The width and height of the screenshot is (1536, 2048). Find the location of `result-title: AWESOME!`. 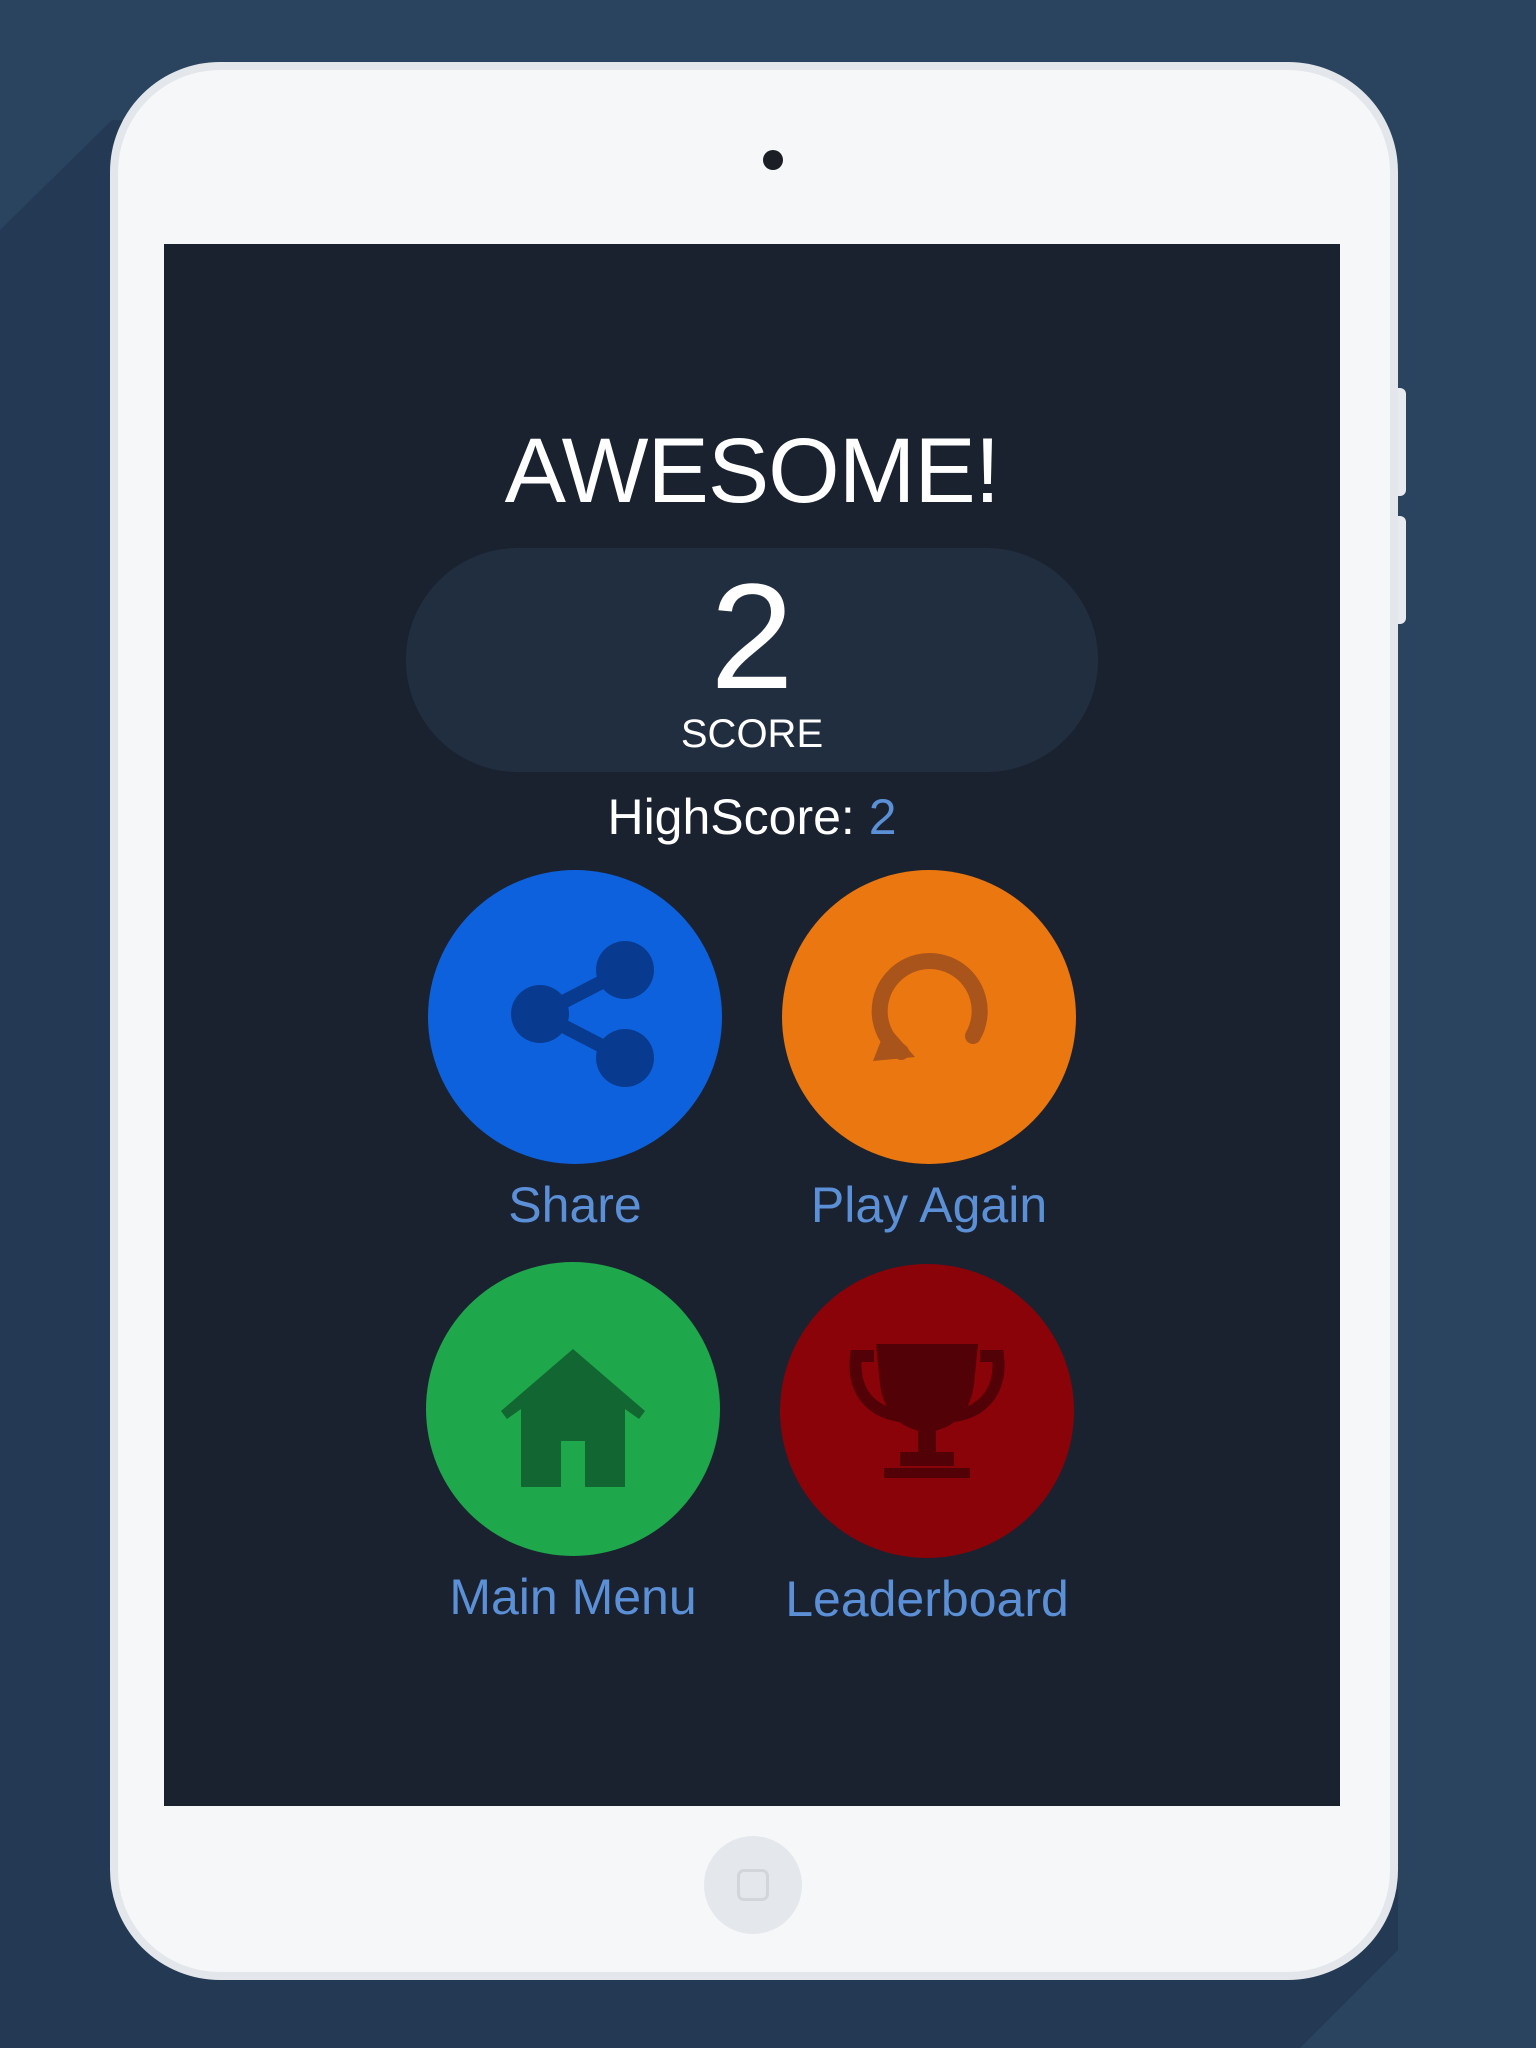

result-title: AWESOME! is located at coordinates (752, 471).